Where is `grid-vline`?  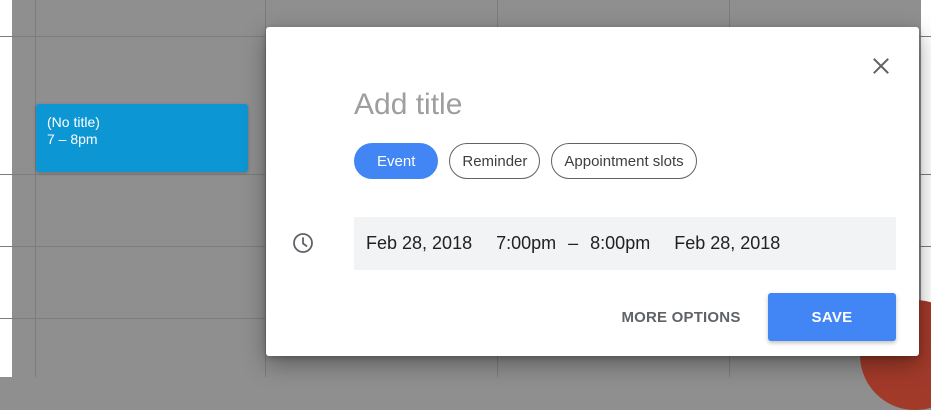
grid-vline is located at coordinates (35, 188).